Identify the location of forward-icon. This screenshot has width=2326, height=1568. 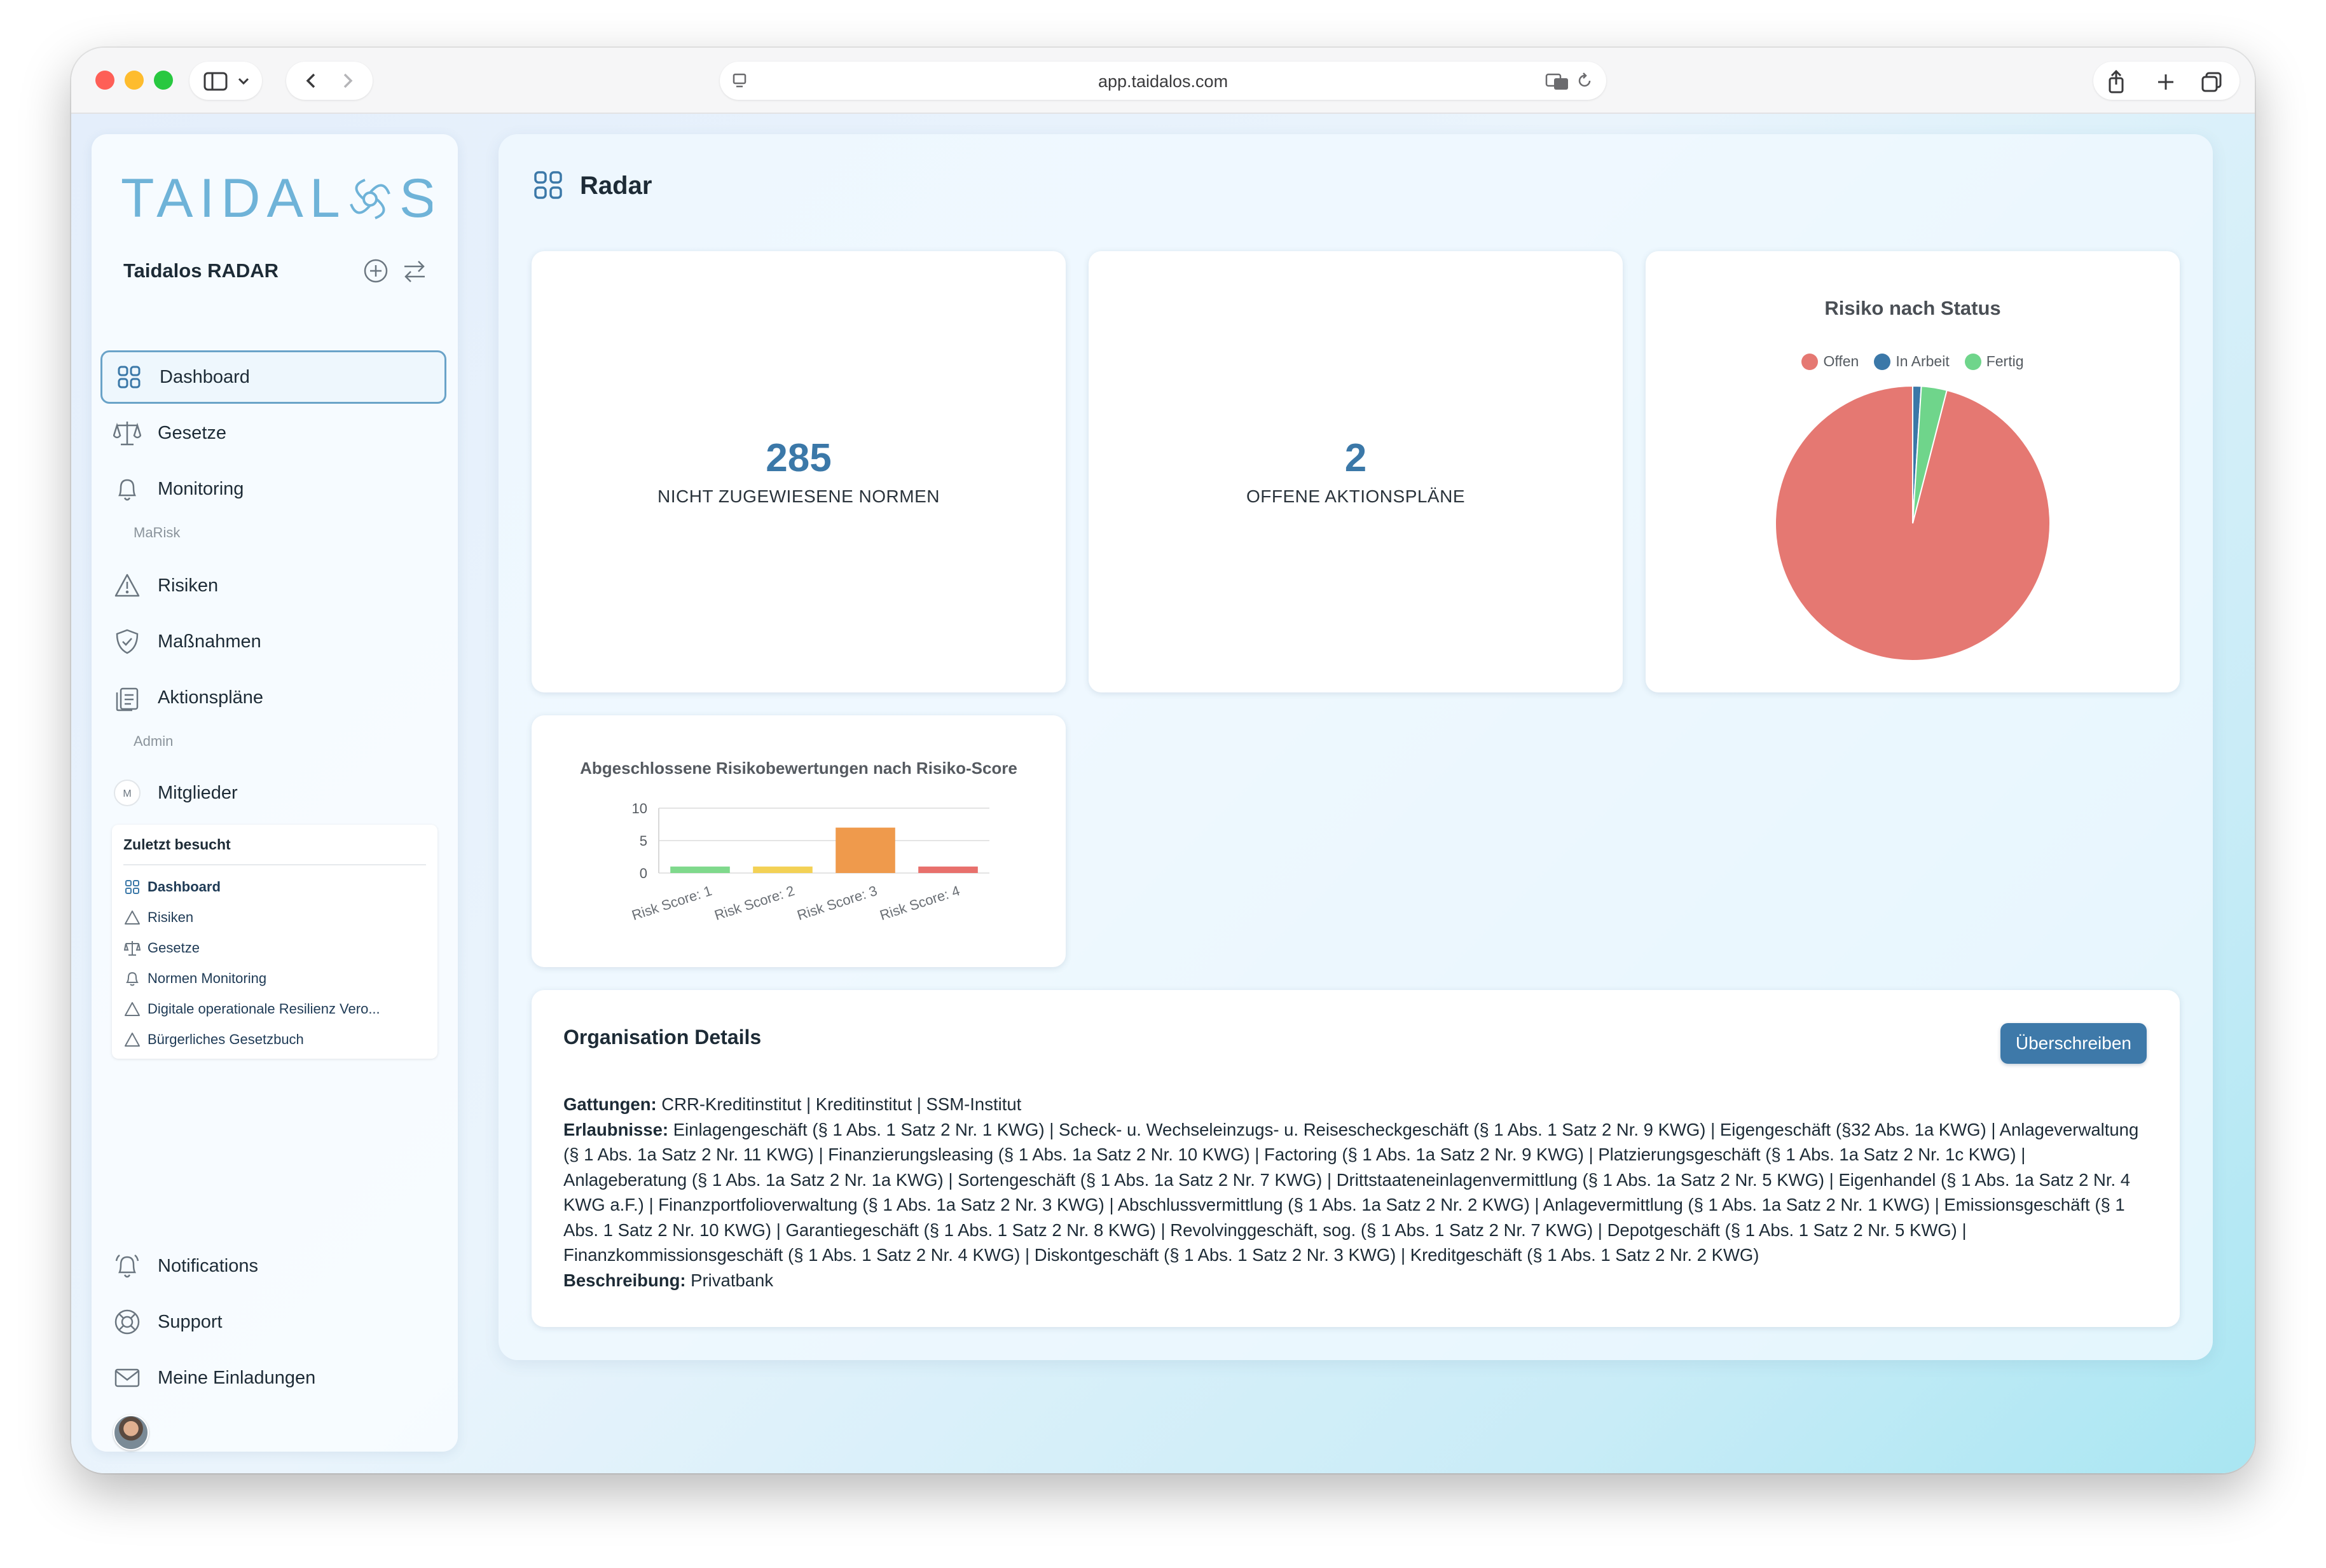
(348, 80).